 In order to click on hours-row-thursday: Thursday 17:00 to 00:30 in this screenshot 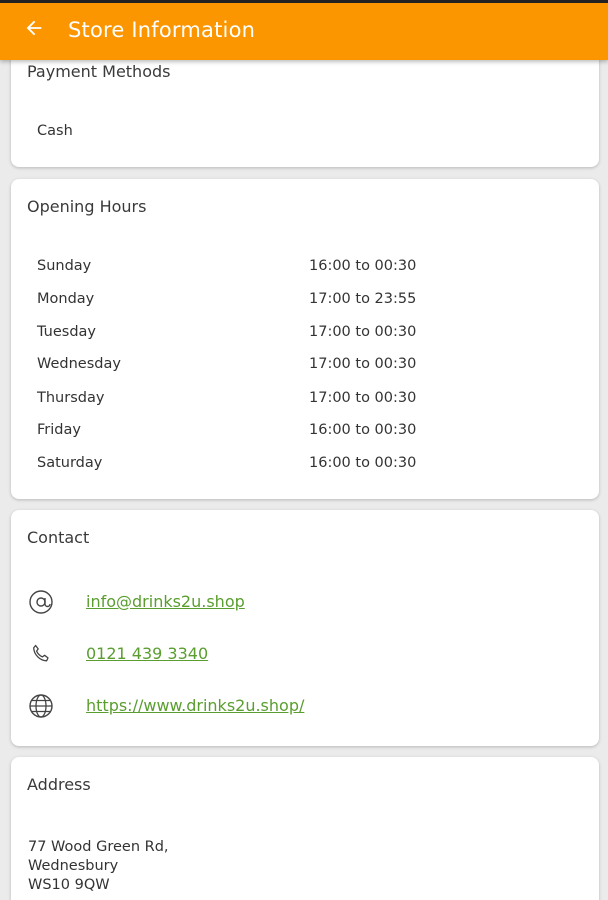, I will do `click(307, 403)`.